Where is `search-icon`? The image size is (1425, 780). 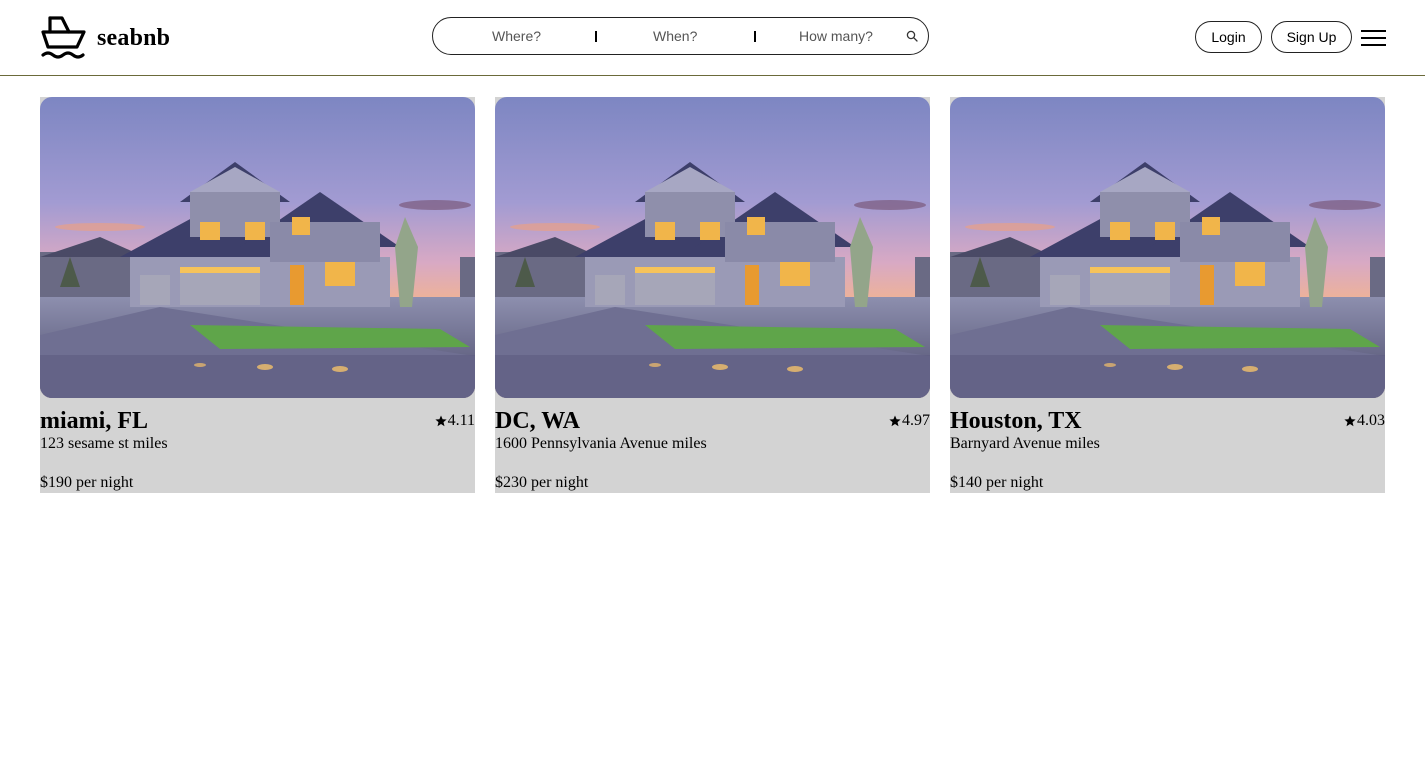 search-icon is located at coordinates (912, 36).